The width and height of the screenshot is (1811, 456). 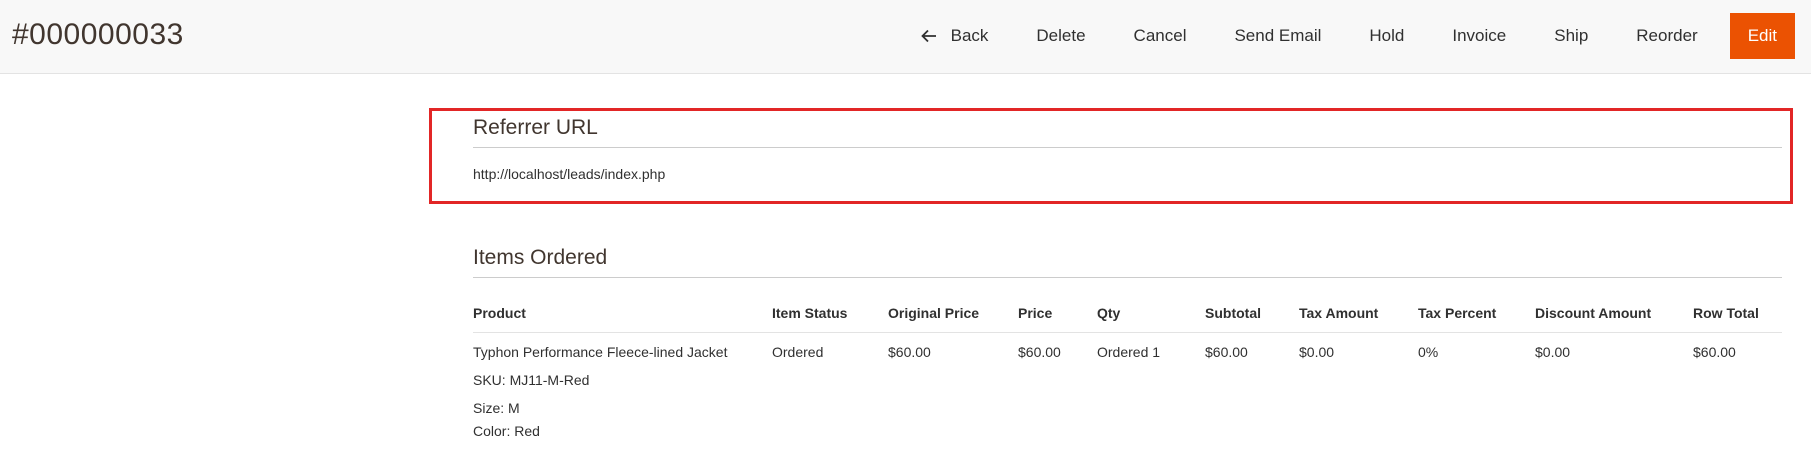 I want to click on invoice-button: Invoice, so click(x=1479, y=36).